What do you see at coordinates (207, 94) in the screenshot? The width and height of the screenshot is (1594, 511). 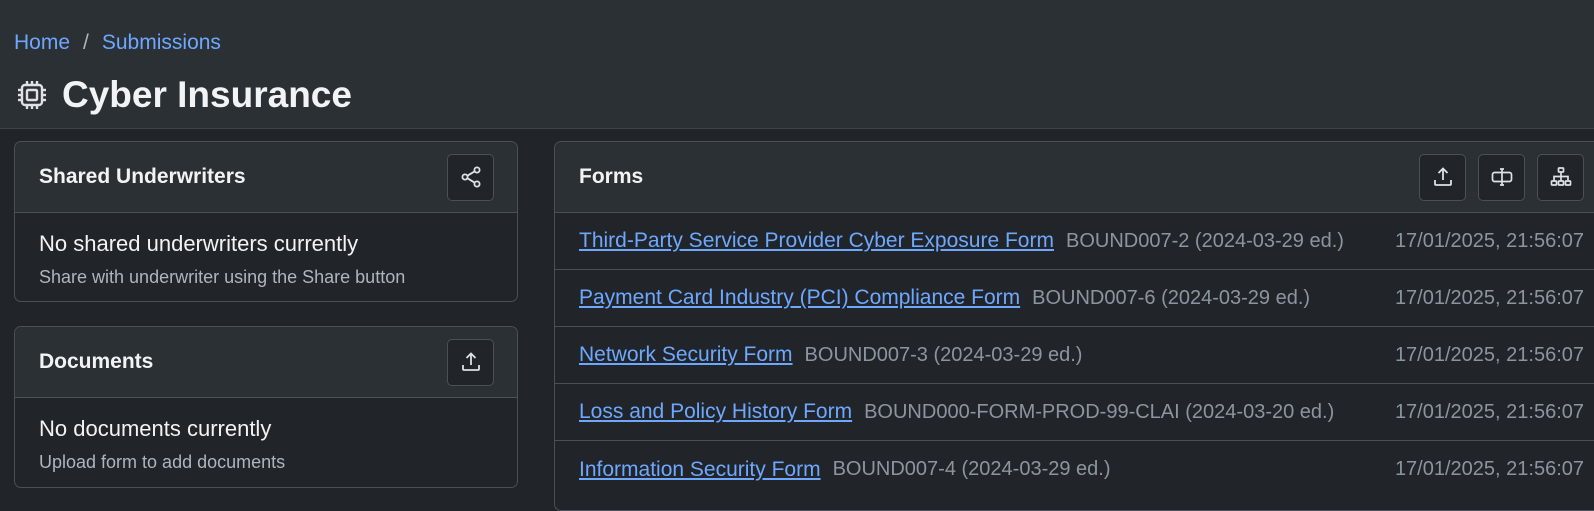 I see `page-title: Cyber Insurance` at bounding box center [207, 94].